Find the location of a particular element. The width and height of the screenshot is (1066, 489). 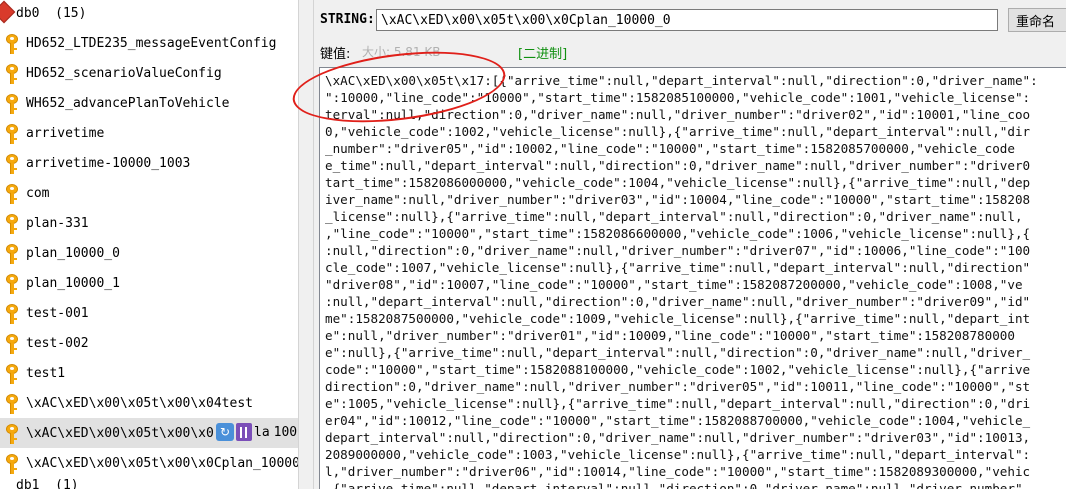

key-item: arrivetime is located at coordinates (149, 133).